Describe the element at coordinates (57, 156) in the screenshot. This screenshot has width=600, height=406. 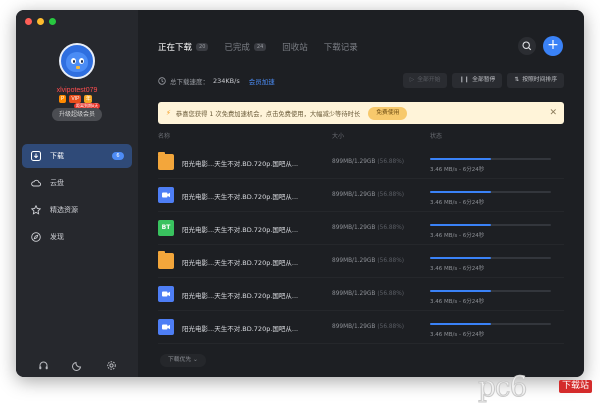
I see `sidebar-item-label: 下载` at that location.